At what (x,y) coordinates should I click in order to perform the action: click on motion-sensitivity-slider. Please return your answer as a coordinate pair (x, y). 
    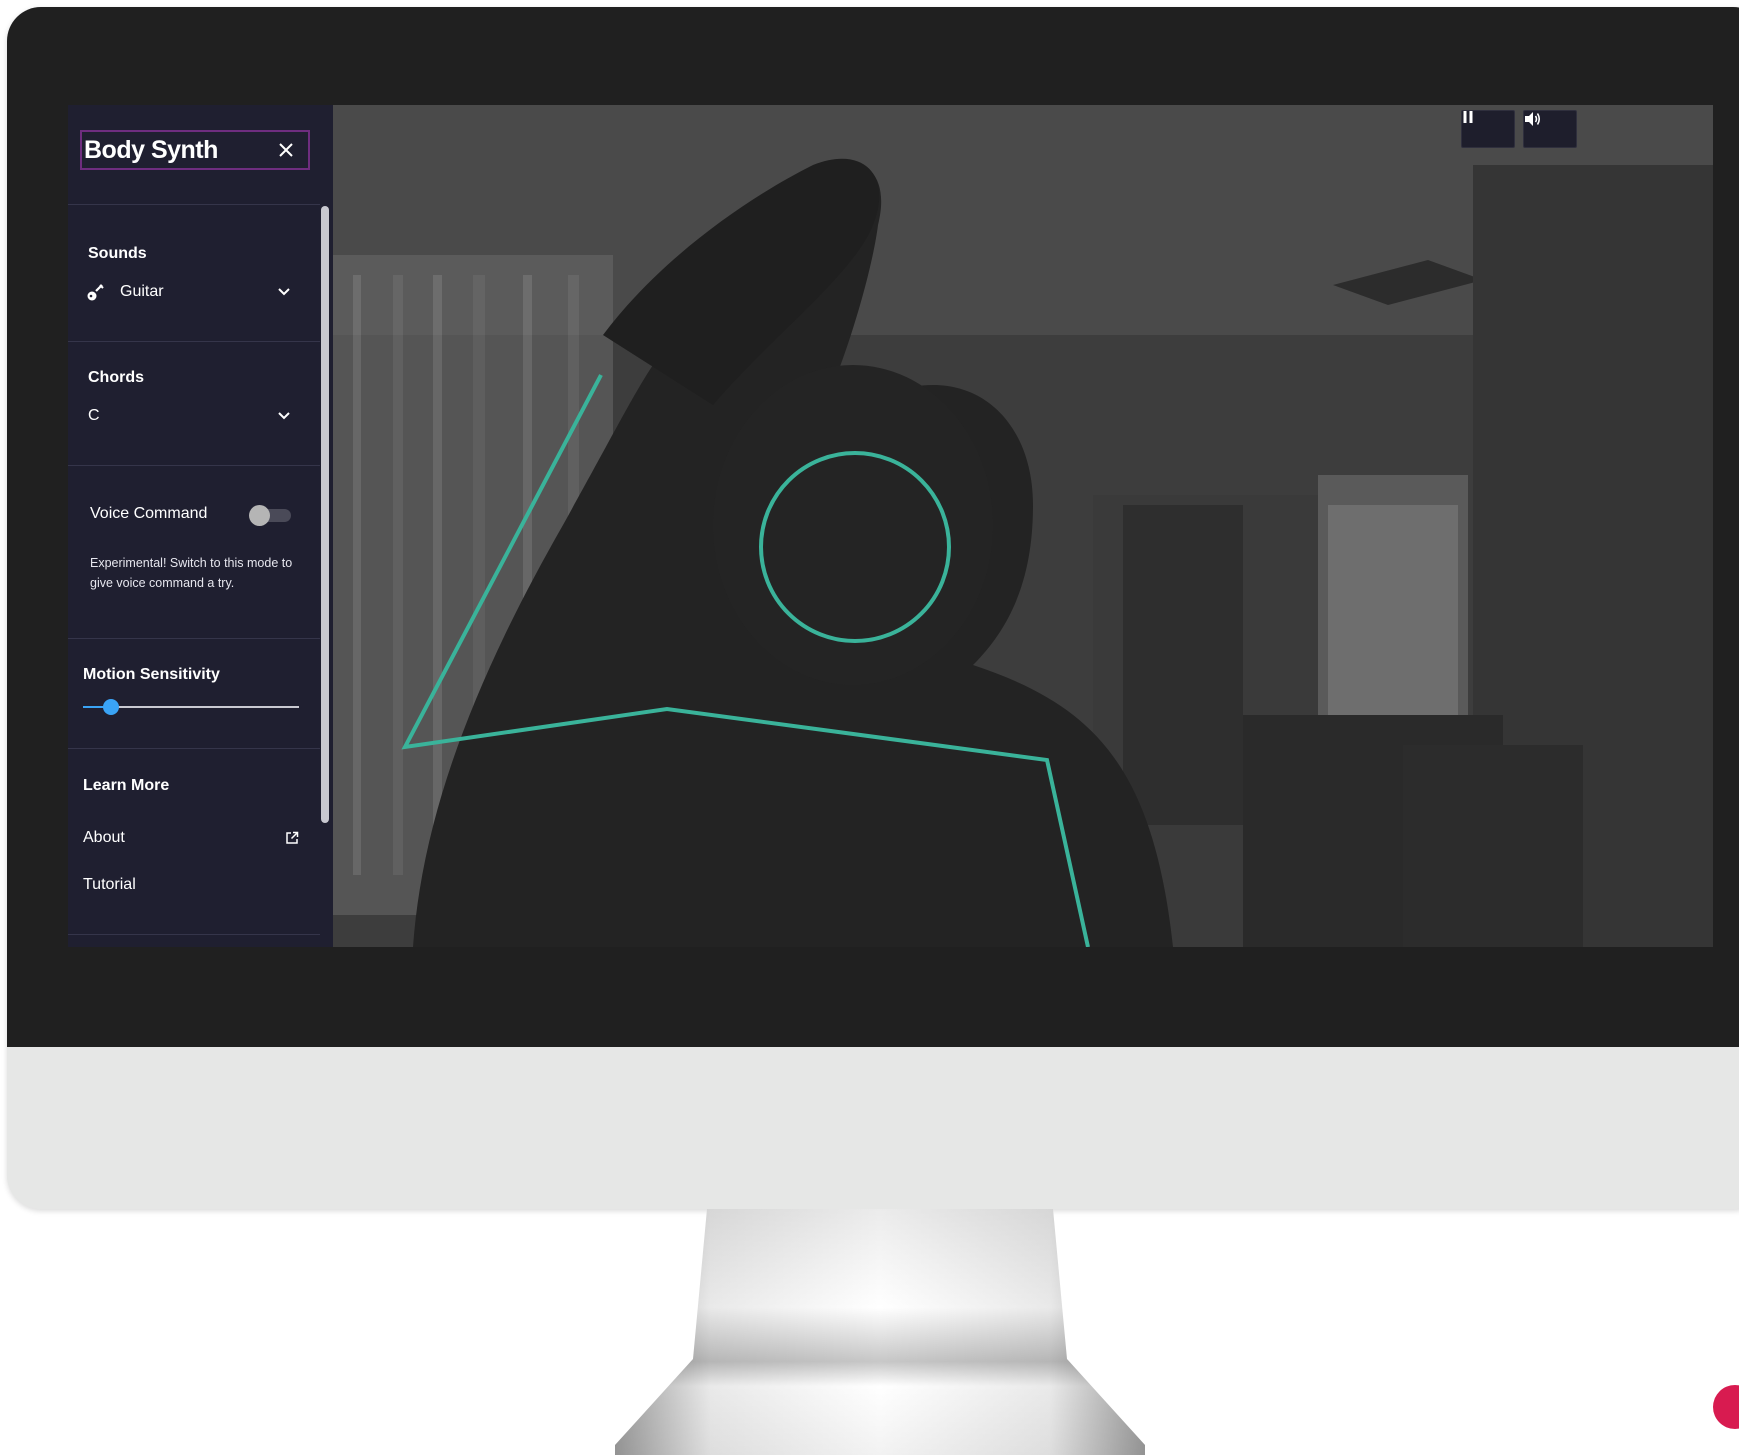
    Looking at the image, I should click on (191, 707).